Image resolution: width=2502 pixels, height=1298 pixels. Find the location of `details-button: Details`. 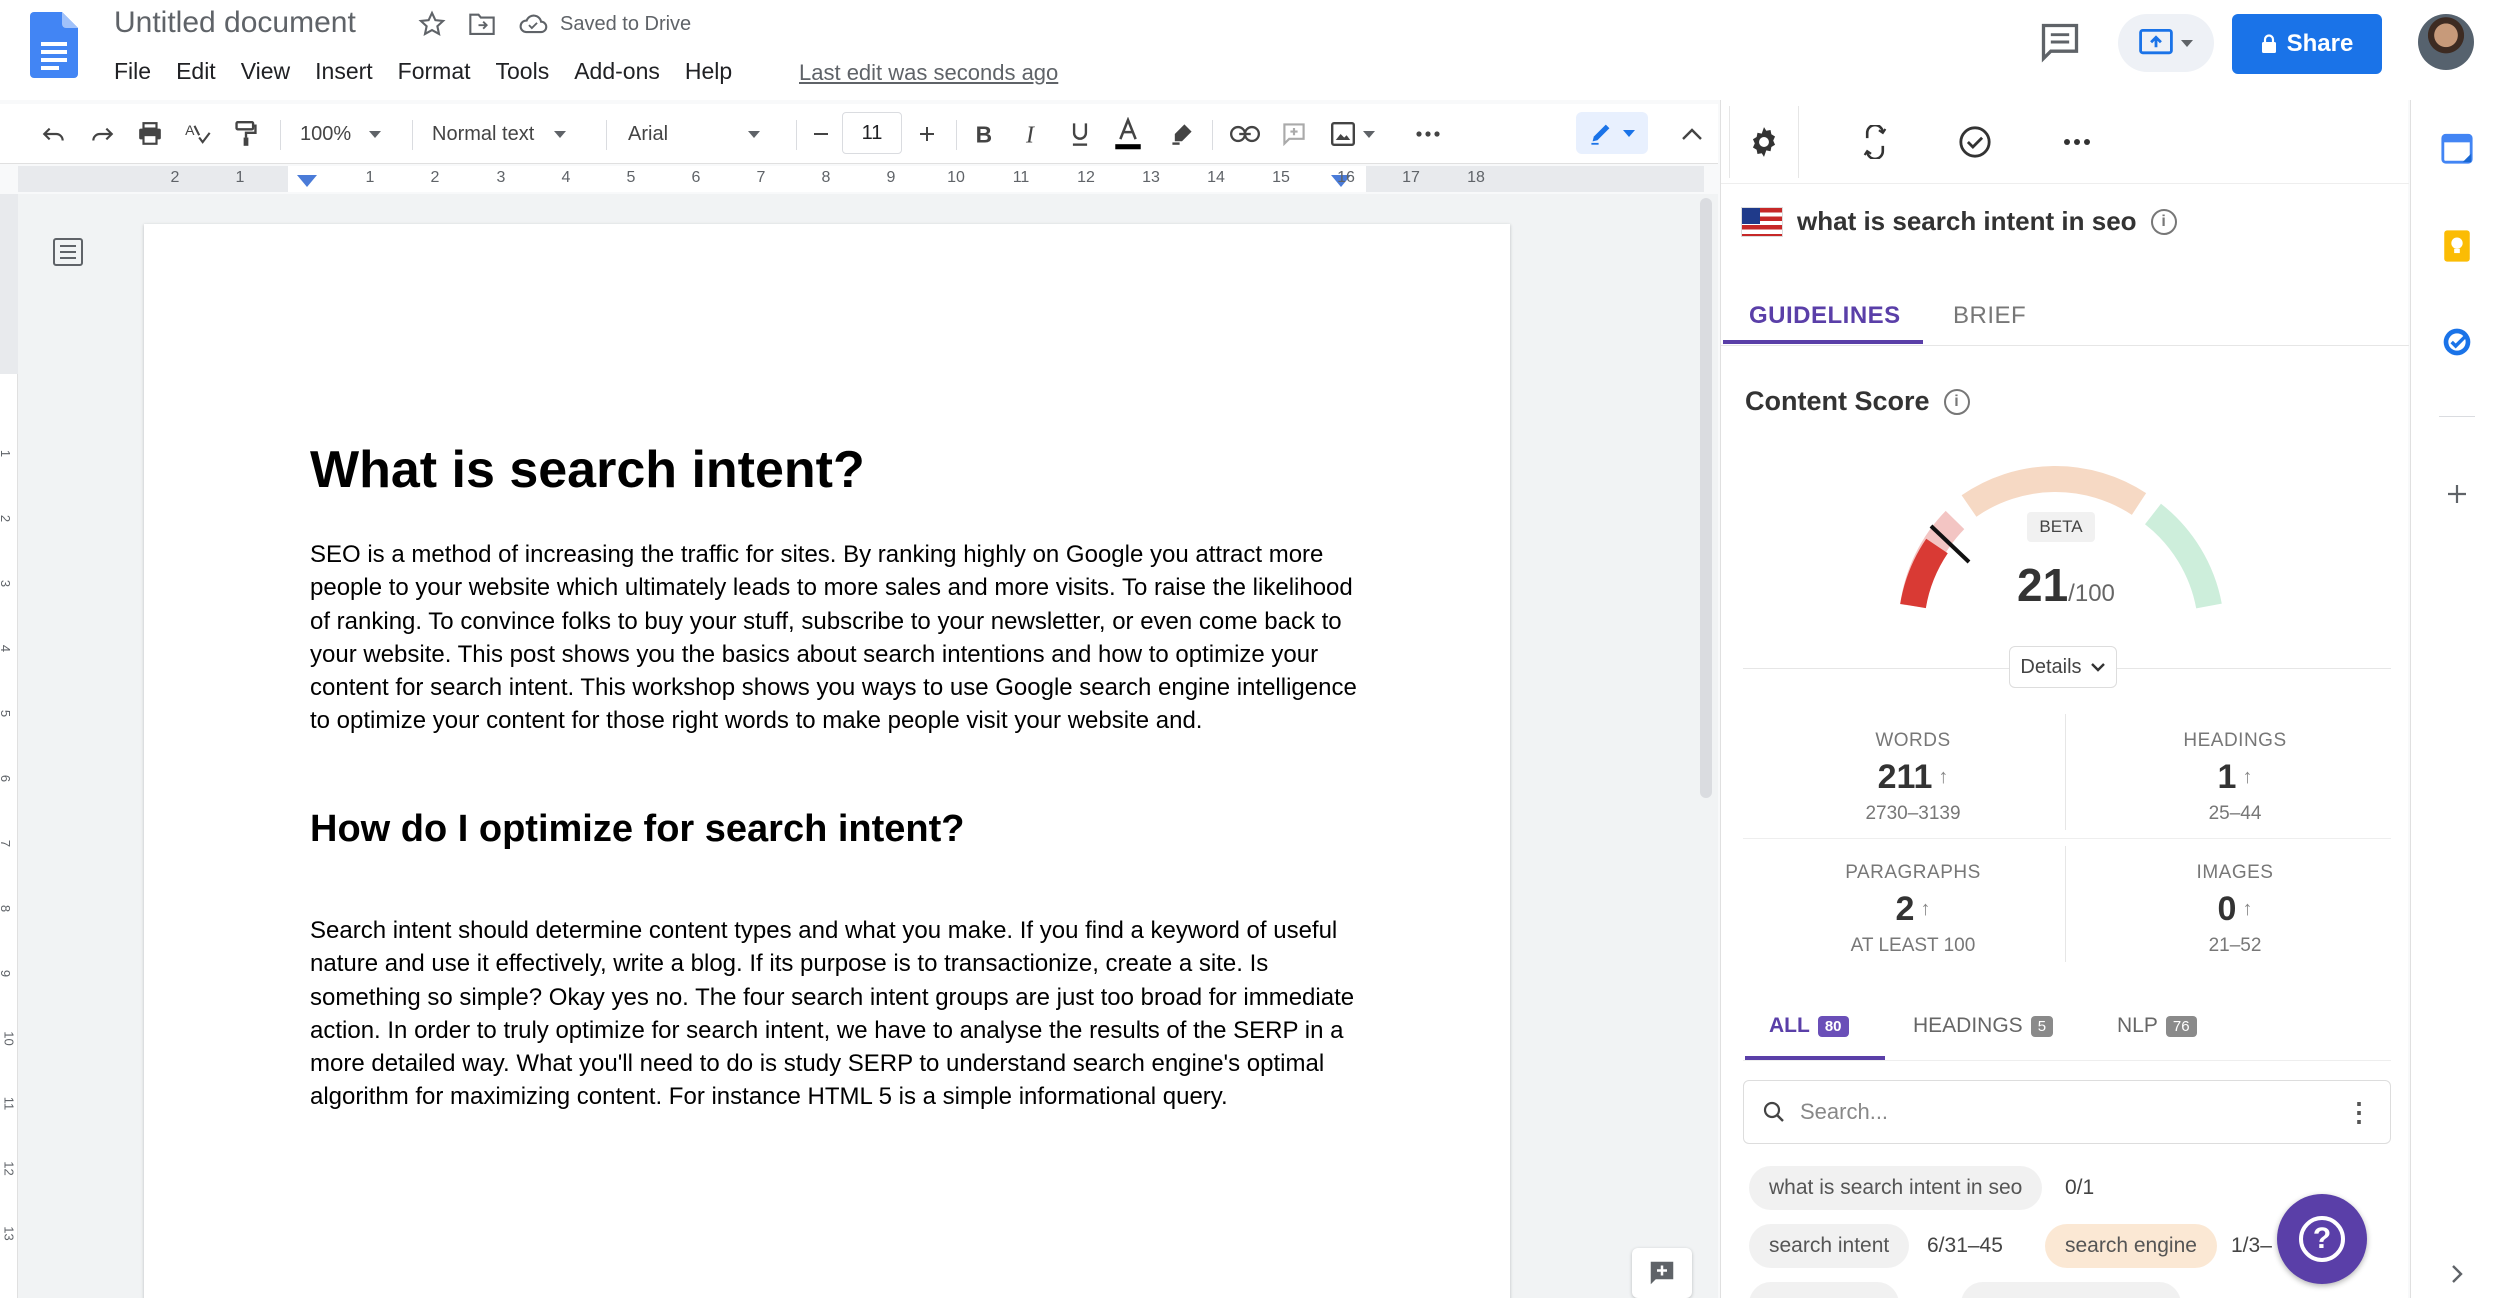

details-button: Details is located at coordinates (2063, 667).